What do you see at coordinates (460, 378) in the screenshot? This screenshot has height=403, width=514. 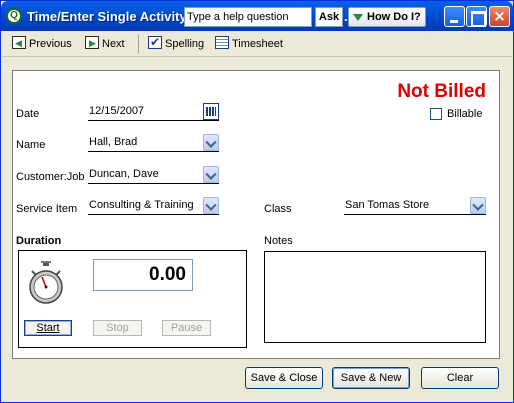 I see `clear-button: Clear` at bounding box center [460, 378].